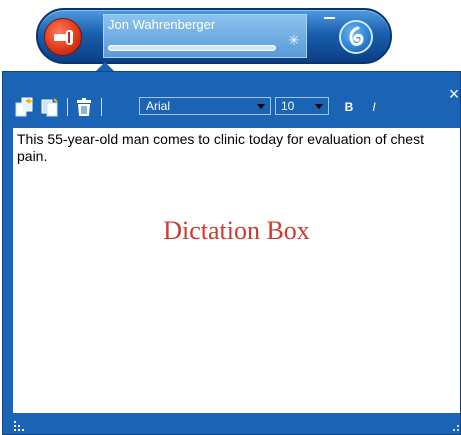  What do you see at coordinates (236, 230) in the screenshot?
I see `dictation-box-label: Dictation Box` at bounding box center [236, 230].